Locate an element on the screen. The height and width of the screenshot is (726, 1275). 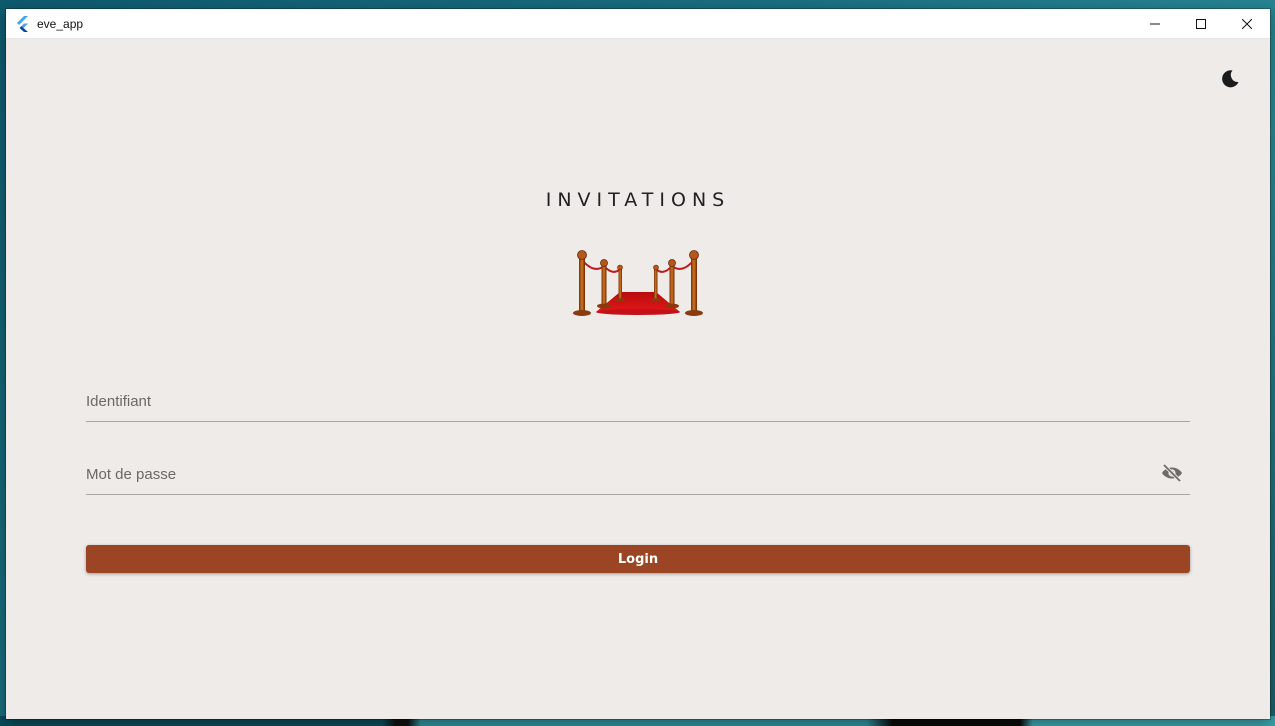
password-field is located at coordinates (638, 473).